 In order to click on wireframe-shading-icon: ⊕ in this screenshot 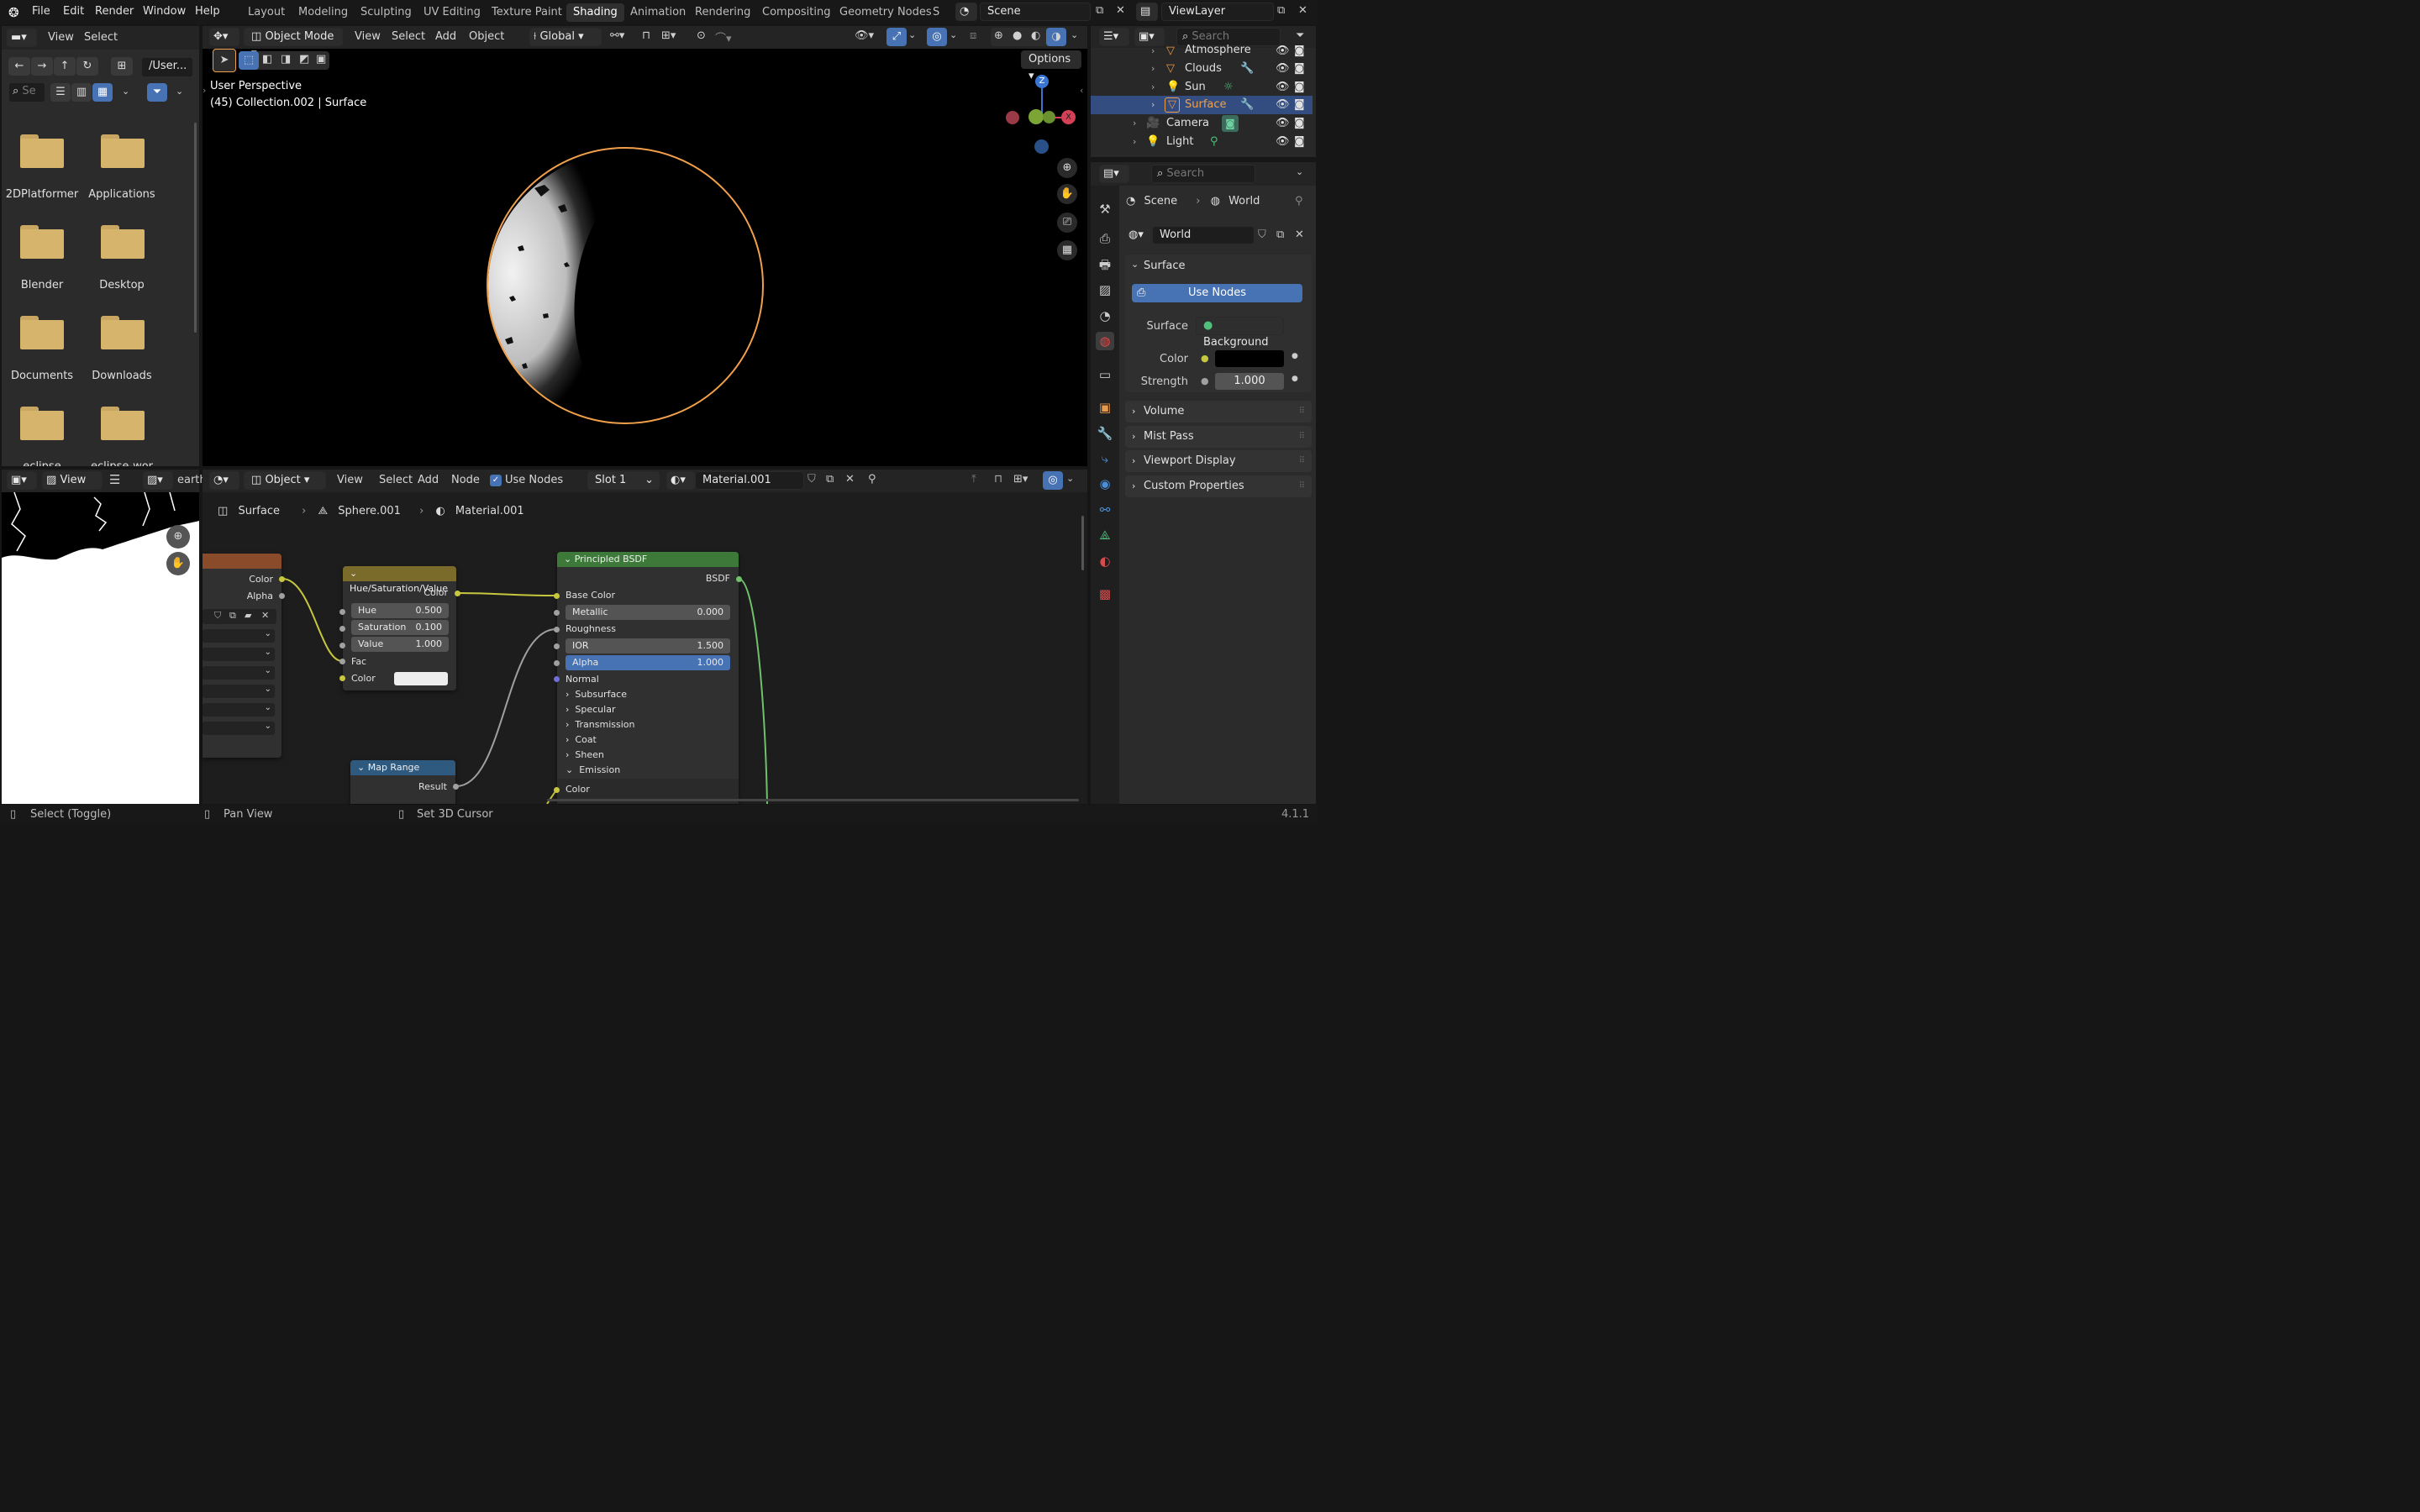, I will do `click(998, 35)`.